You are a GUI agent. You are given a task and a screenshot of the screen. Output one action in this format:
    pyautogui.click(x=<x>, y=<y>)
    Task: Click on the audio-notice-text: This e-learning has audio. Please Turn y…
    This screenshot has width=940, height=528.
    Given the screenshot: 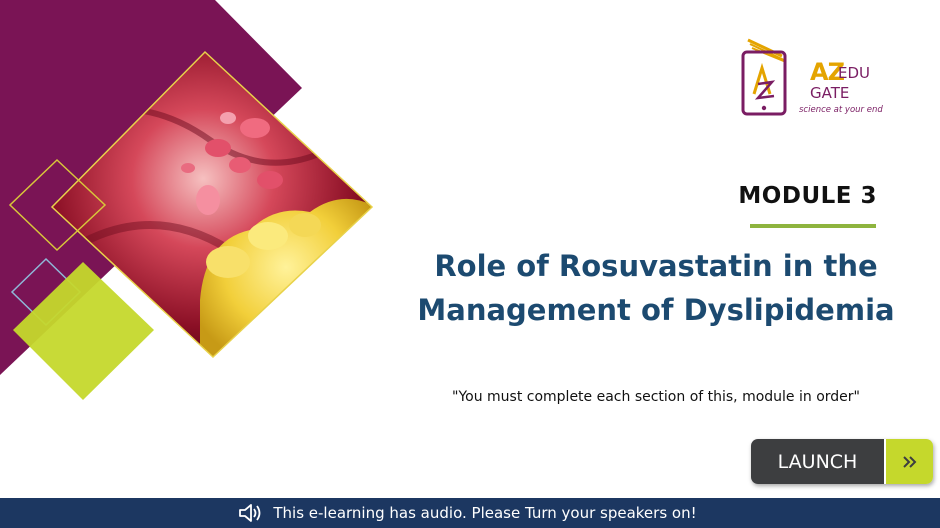 What is the action you would take?
    pyautogui.click(x=485, y=513)
    